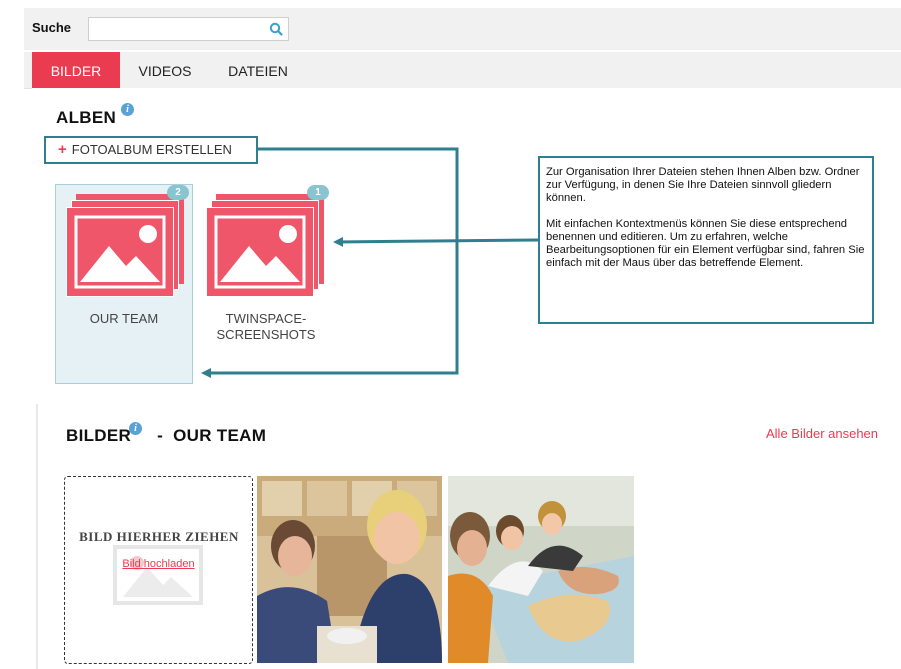 Image resolution: width=901 pixels, height=669 pixels. Describe the element at coordinates (178, 192) in the screenshot. I see `album-count-badge: 2` at that location.